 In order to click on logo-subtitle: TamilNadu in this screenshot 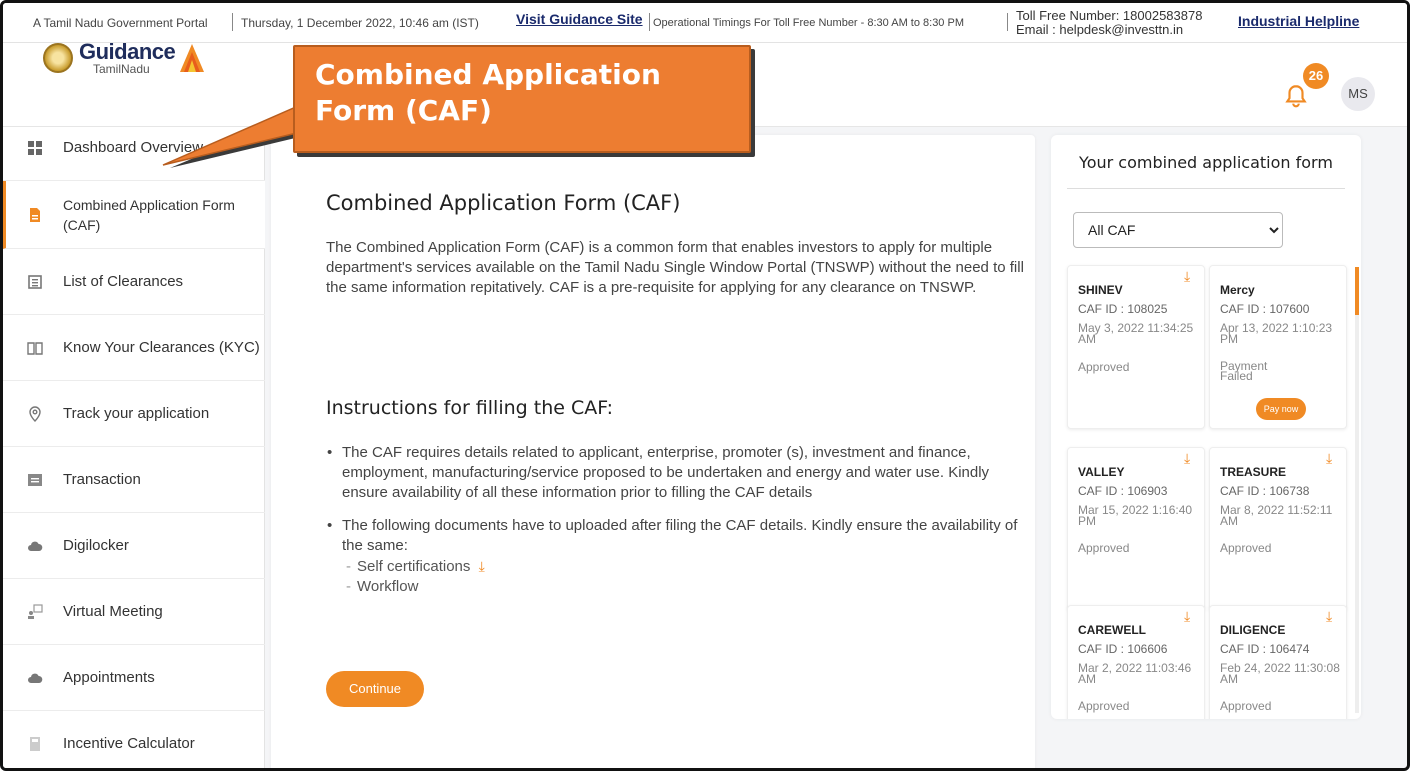, I will do `click(121, 69)`.